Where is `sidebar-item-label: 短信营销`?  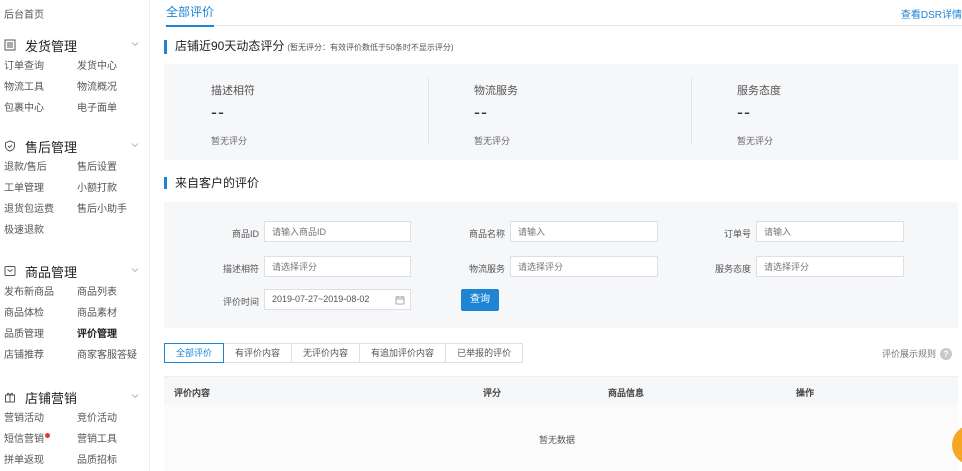 sidebar-item-label: 短信营销 is located at coordinates (24, 439).